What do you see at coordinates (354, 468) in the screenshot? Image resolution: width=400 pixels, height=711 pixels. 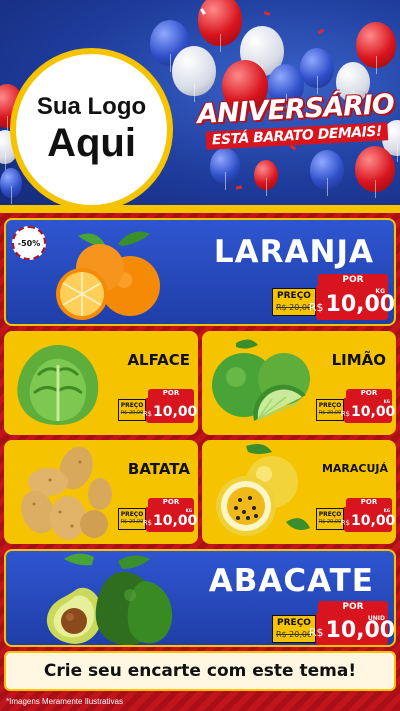 I see `product-name: MARACUJÁ` at bounding box center [354, 468].